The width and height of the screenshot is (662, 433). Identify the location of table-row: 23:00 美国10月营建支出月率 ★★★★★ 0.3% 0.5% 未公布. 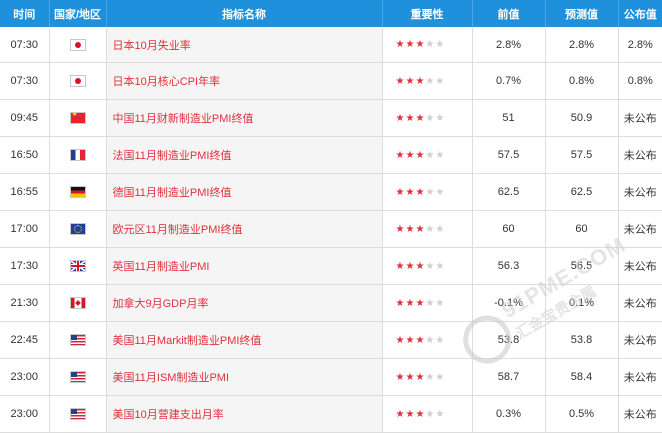
(331, 414).